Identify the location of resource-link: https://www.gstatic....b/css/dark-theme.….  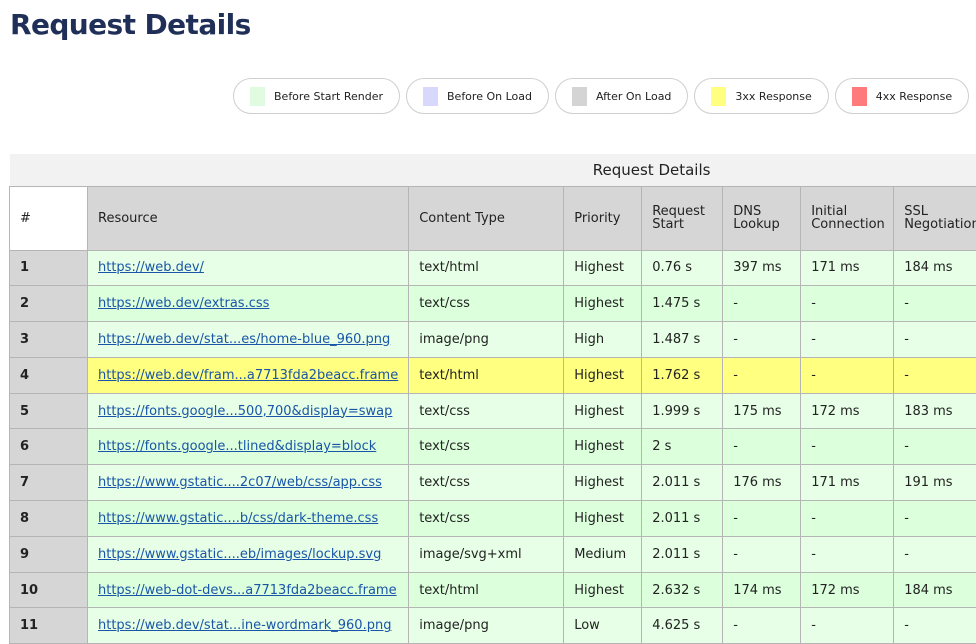
(238, 518).